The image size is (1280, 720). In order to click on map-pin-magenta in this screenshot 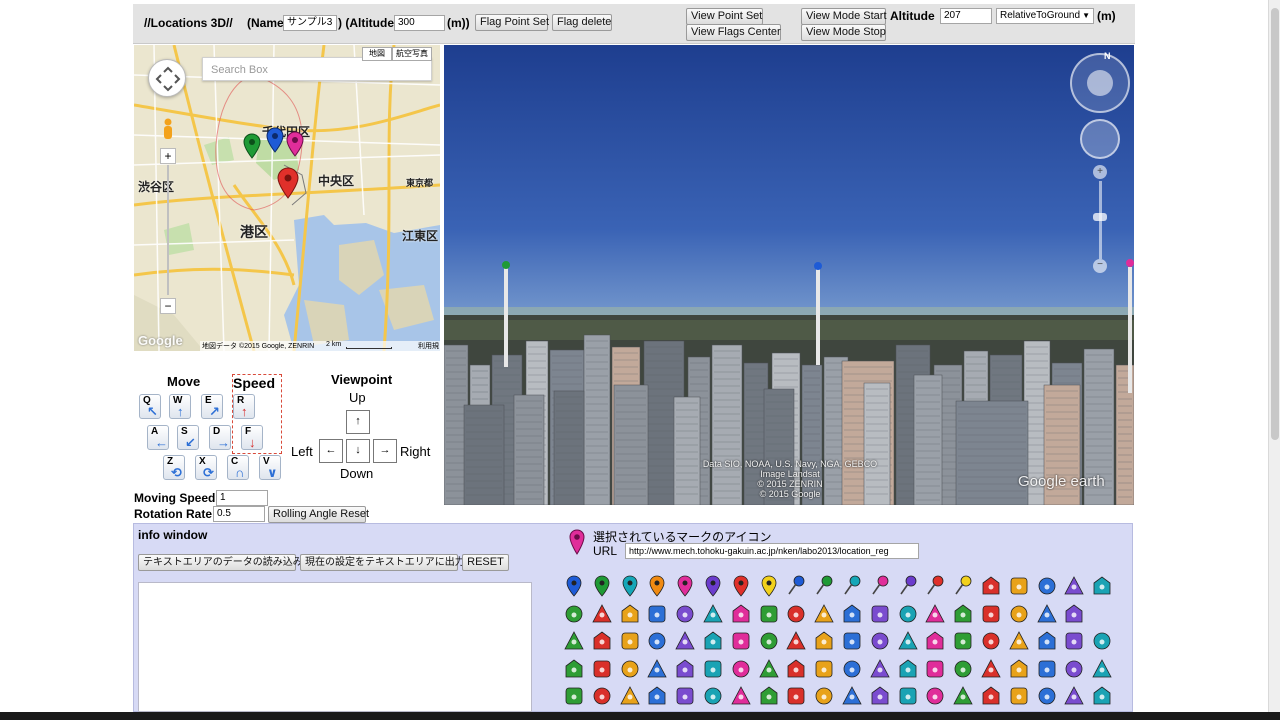, I will do `click(295, 144)`.